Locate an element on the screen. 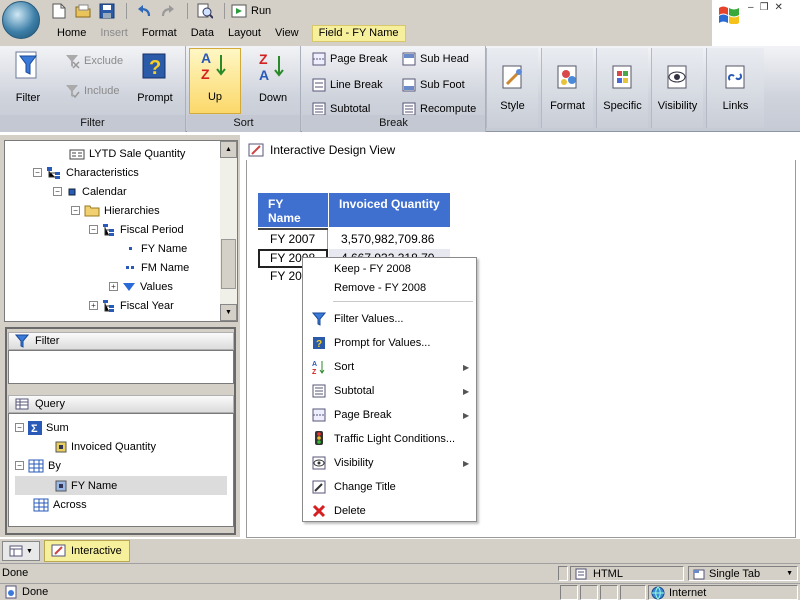 The width and height of the screenshot is (800, 600). security-zone-label: Internet is located at coordinates (688, 592).